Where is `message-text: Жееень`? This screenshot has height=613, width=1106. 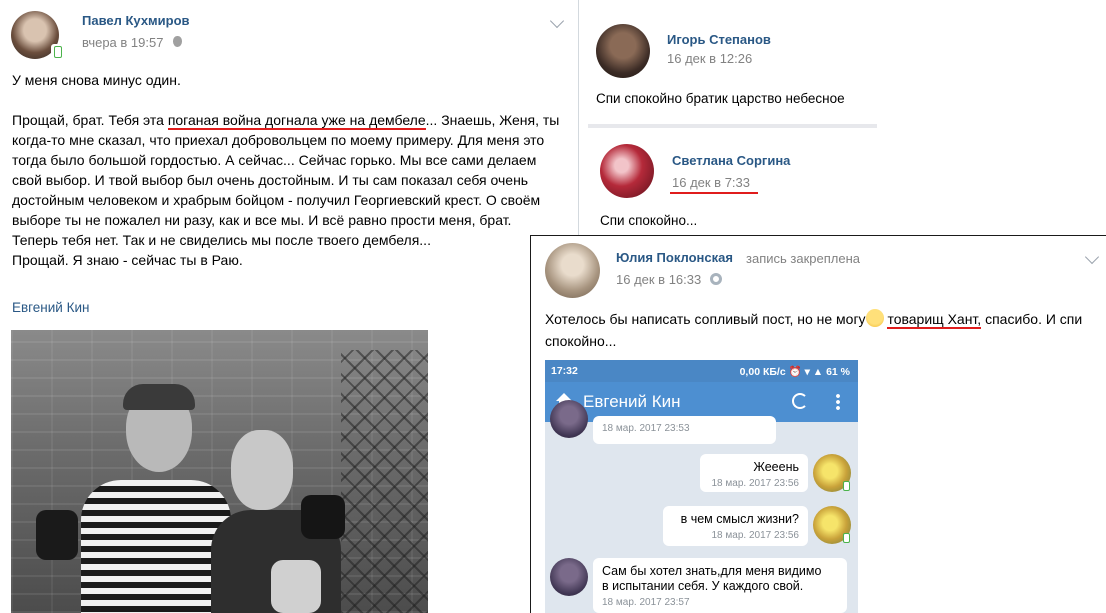 message-text: Жееень is located at coordinates (776, 467).